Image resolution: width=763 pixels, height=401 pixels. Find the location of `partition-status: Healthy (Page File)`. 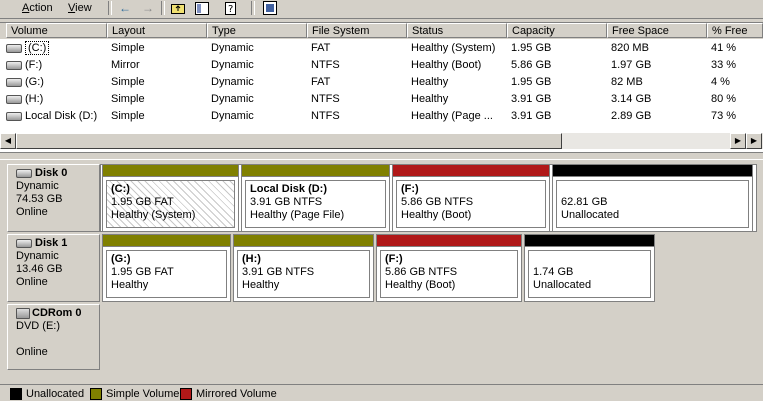

partition-status: Healthy (Page File) is located at coordinates (297, 215).